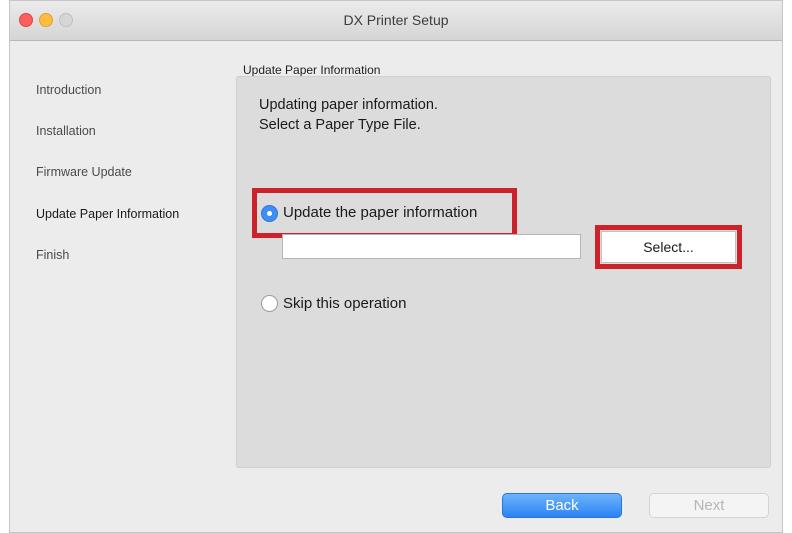 The width and height of the screenshot is (792, 533). I want to click on skip-operation-radio, so click(269, 303).